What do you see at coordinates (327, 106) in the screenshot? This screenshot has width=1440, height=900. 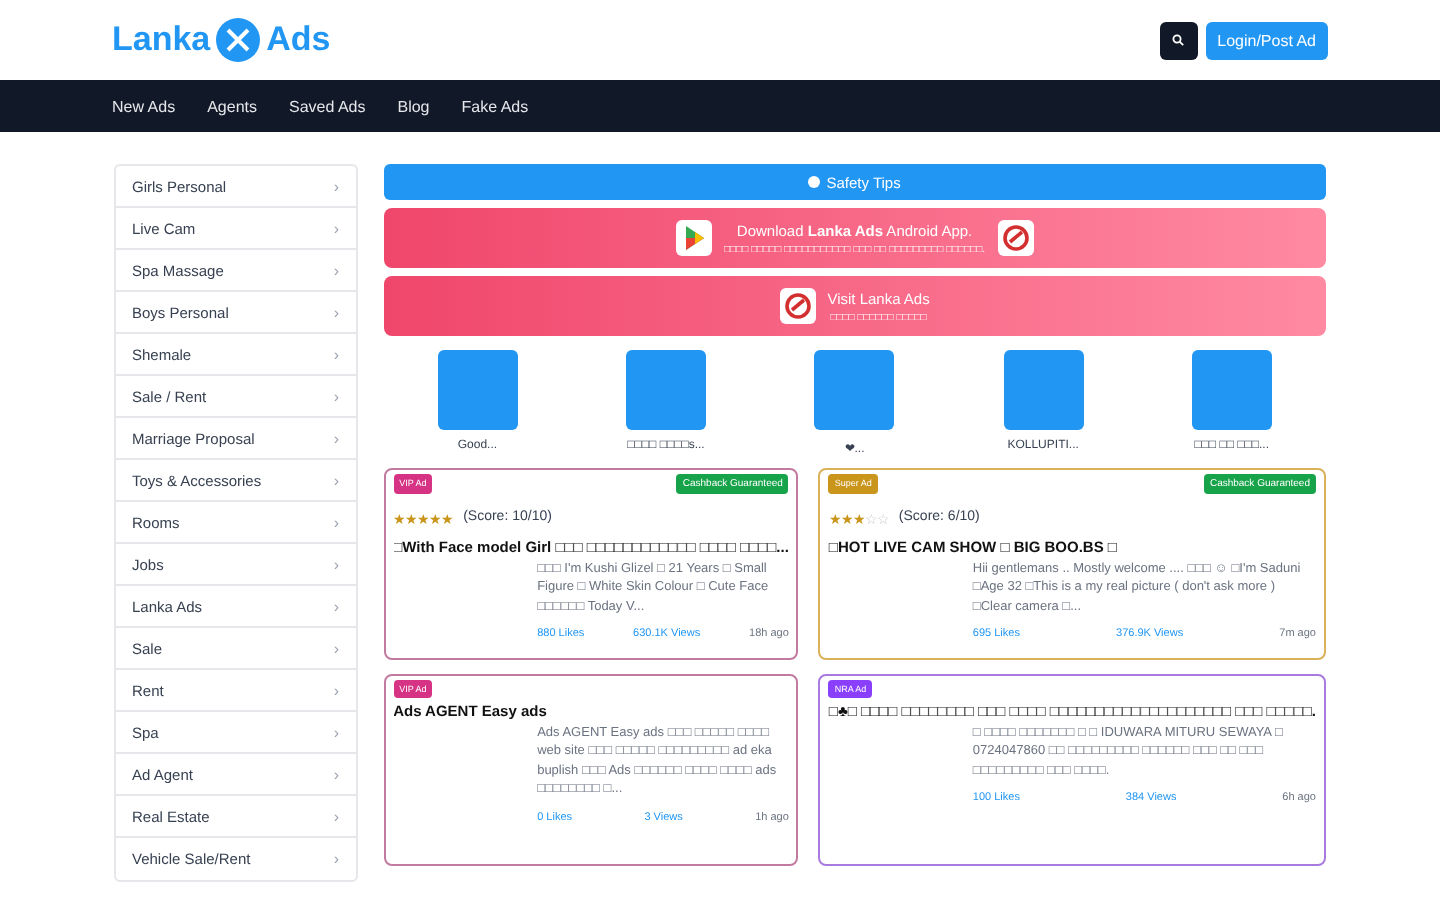 I see `nav-link: Saved Ads` at bounding box center [327, 106].